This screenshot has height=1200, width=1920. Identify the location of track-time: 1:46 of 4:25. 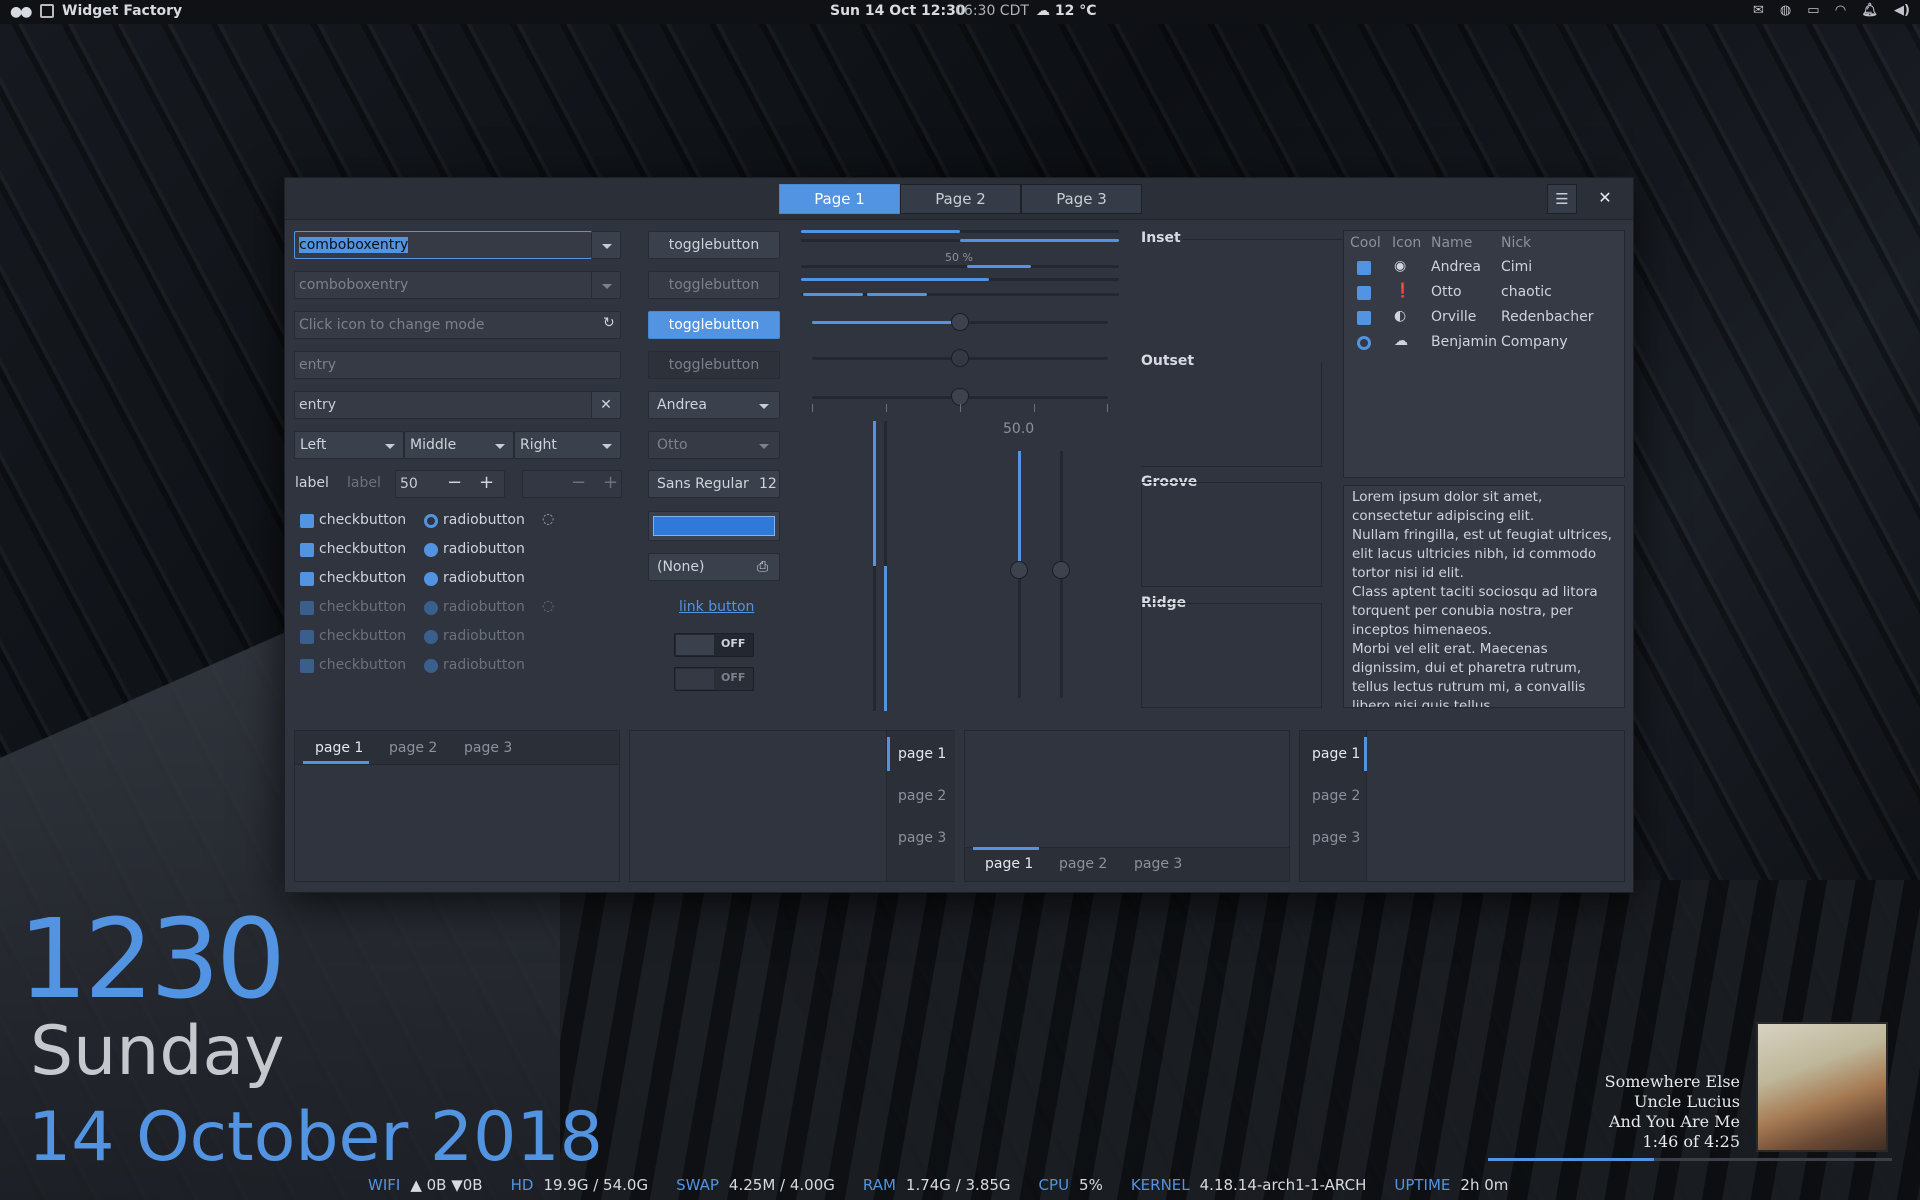
(1691, 1141).